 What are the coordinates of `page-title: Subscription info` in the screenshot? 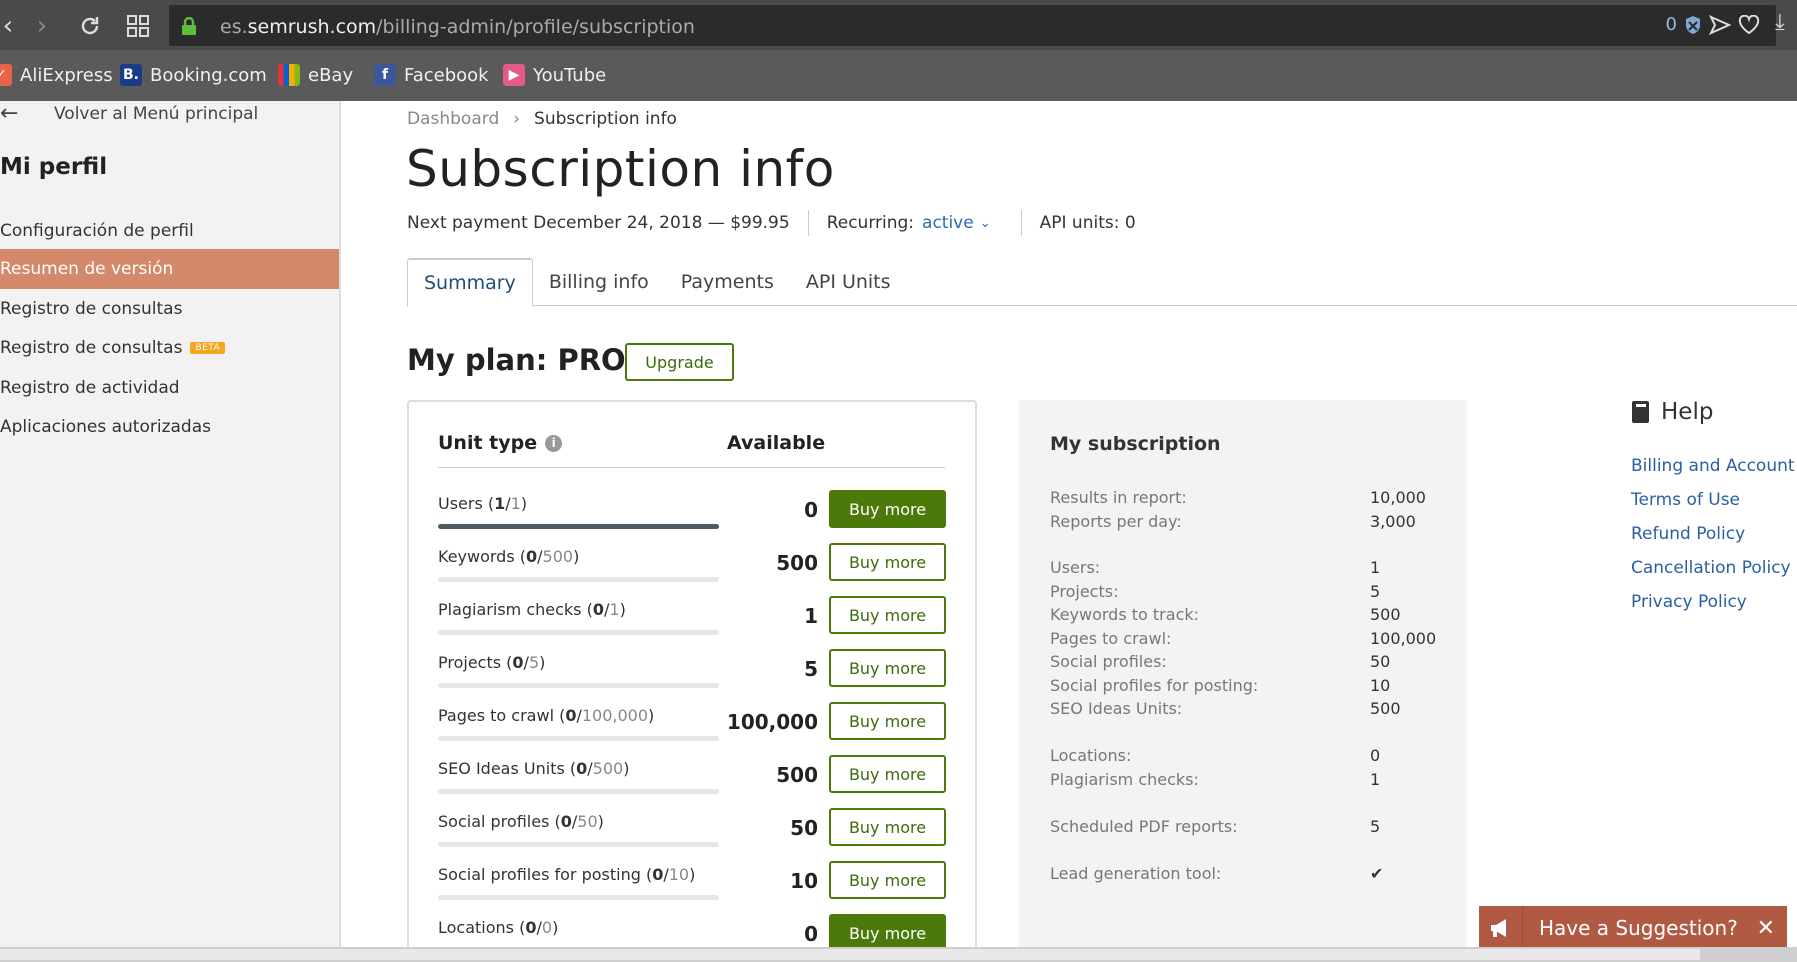 It's located at (620, 169).